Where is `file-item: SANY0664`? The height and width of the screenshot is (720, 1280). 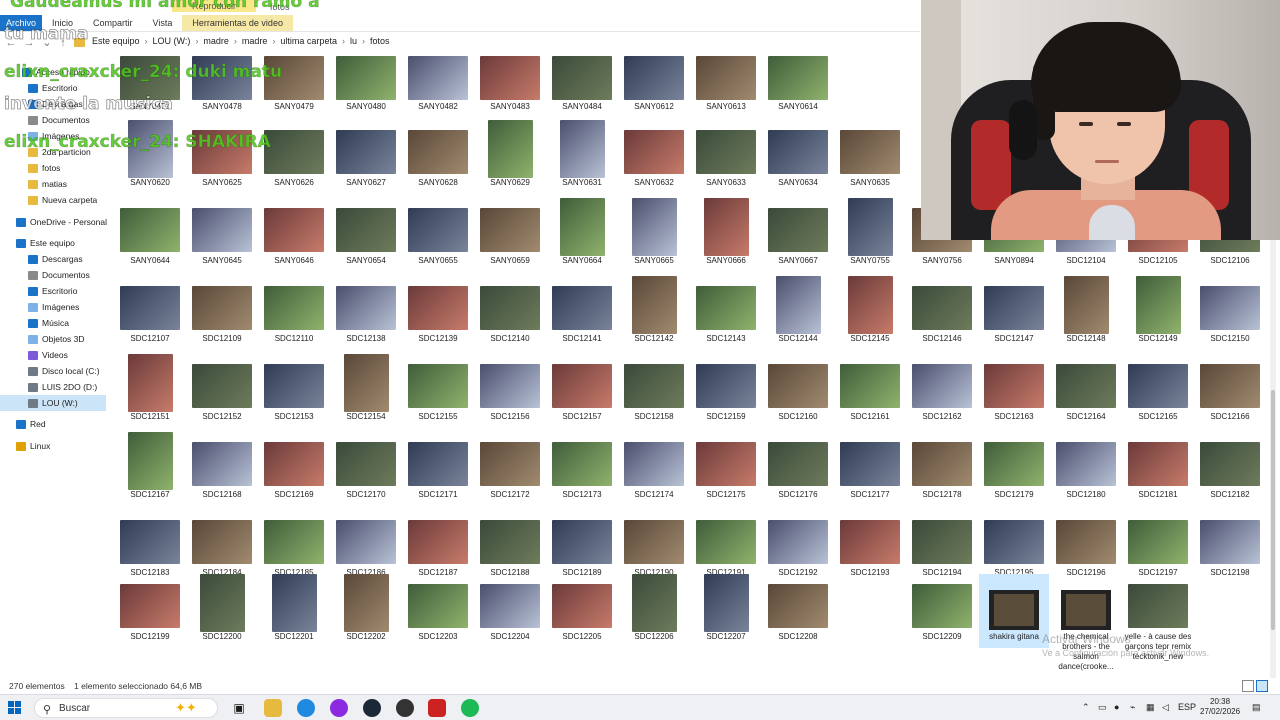 file-item: SANY0664 is located at coordinates (582, 235).